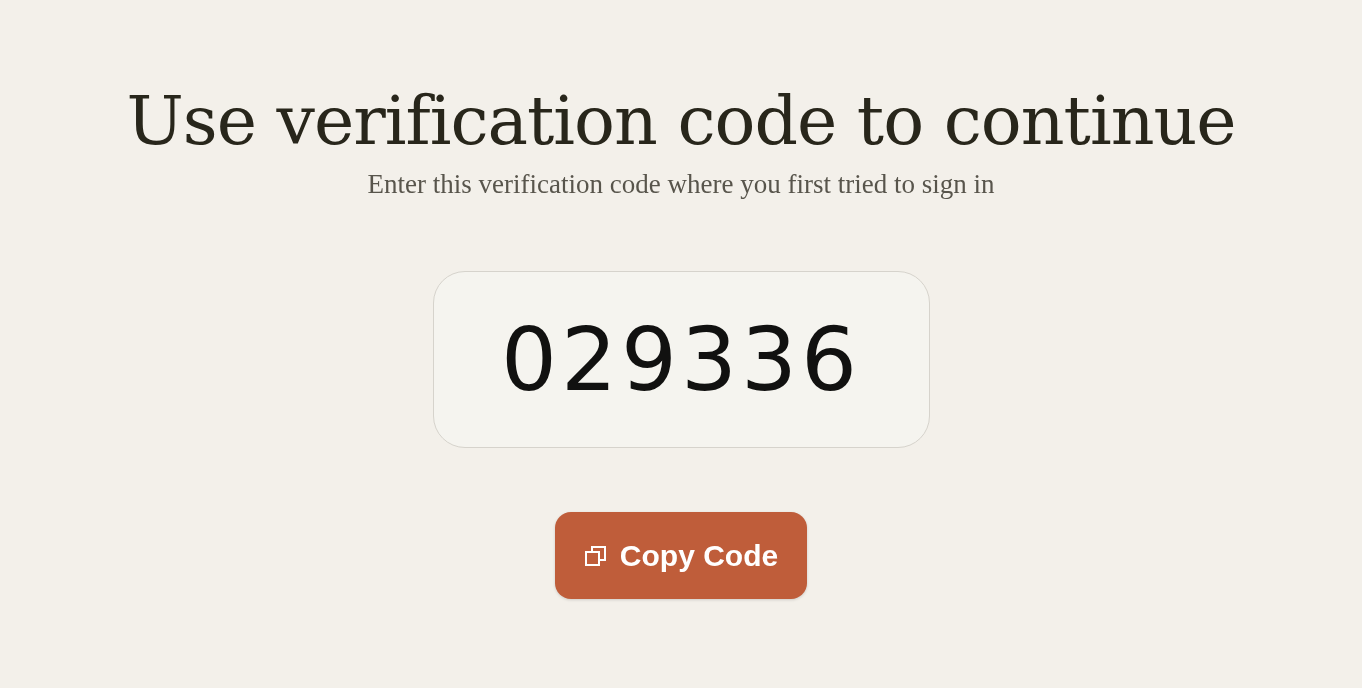  What do you see at coordinates (595, 555) in the screenshot?
I see `copy-icon` at bounding box center [595, 555].